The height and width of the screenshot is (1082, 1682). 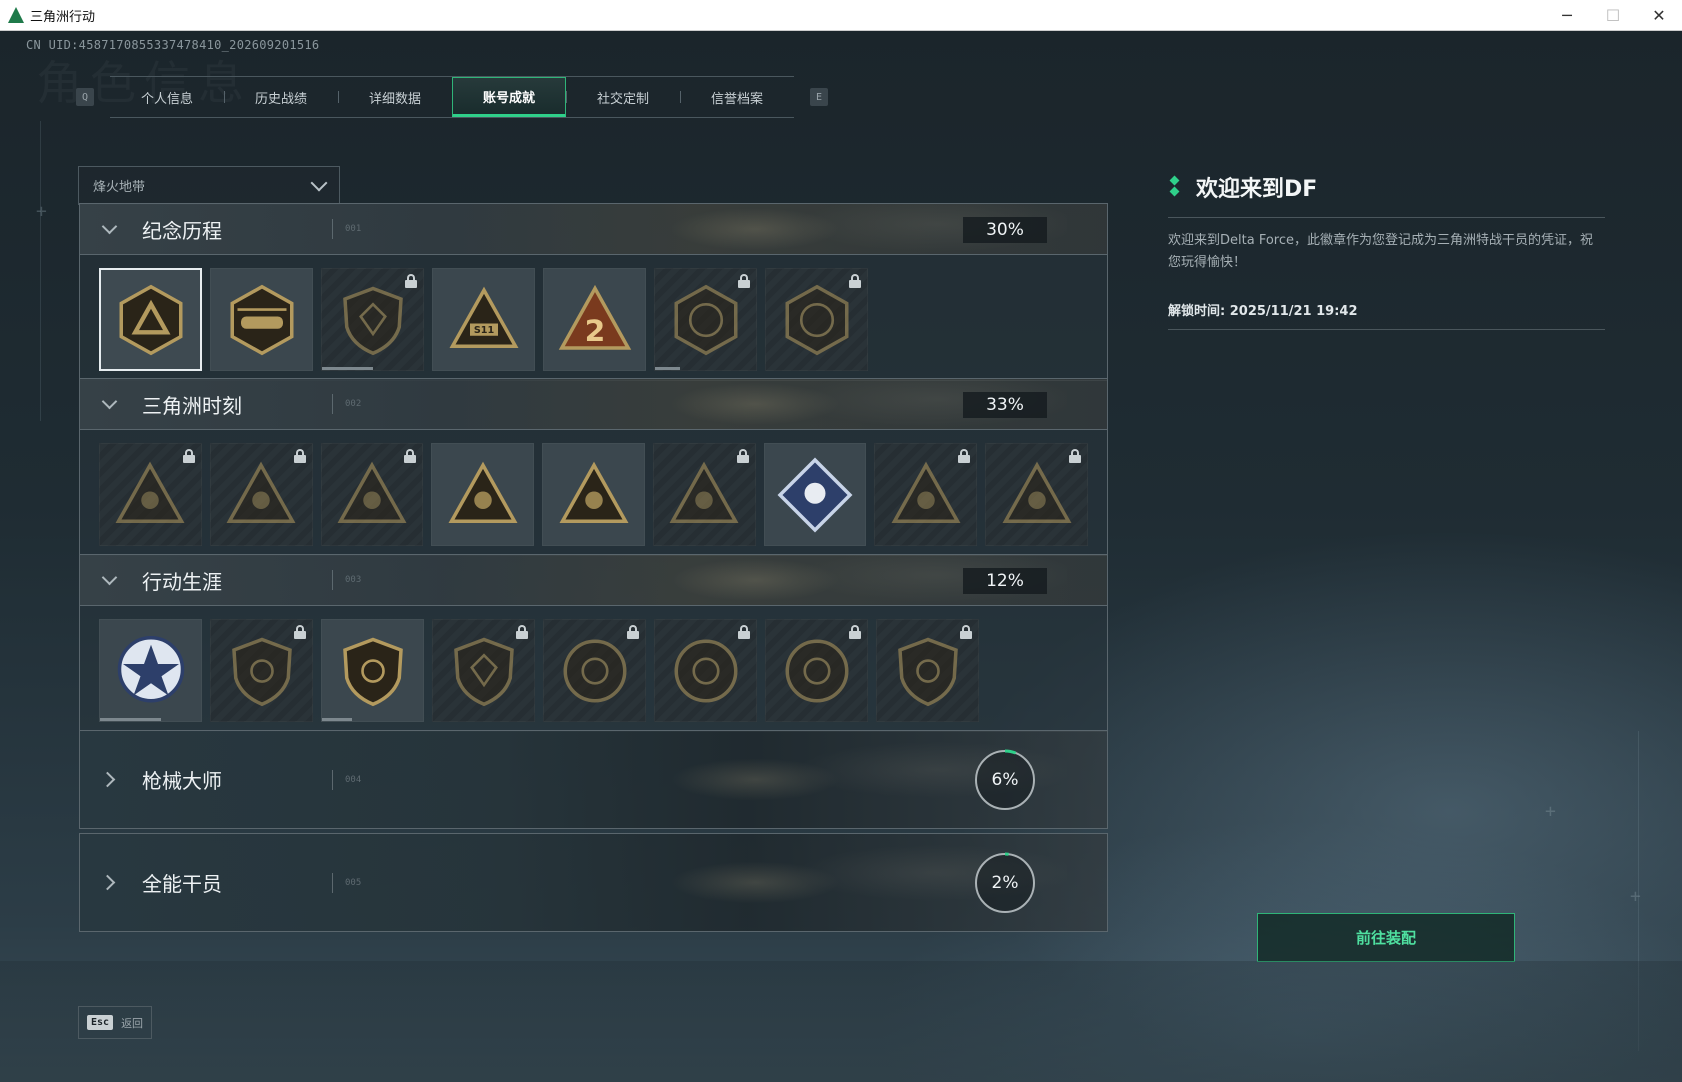 I want to click on badge-diamond-shield-badge, so click(x=261, y=670).